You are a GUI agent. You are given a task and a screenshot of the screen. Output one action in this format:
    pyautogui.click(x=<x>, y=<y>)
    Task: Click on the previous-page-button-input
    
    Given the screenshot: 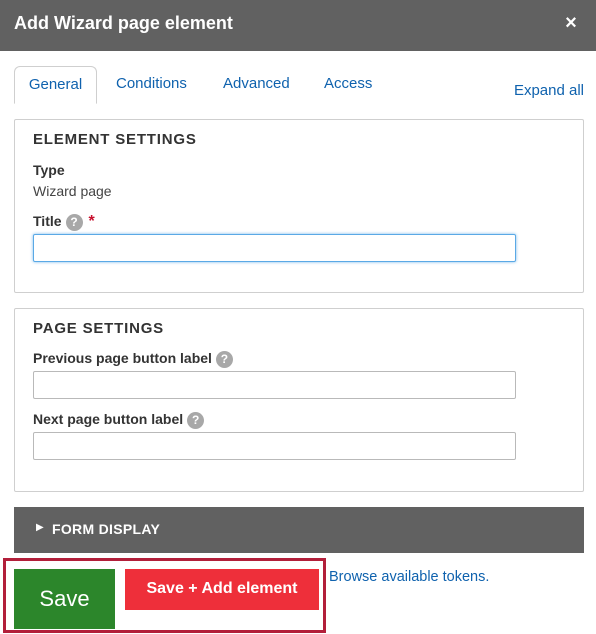 What is the action you would take?
    pyautogui.click(x=274, y=385)
    